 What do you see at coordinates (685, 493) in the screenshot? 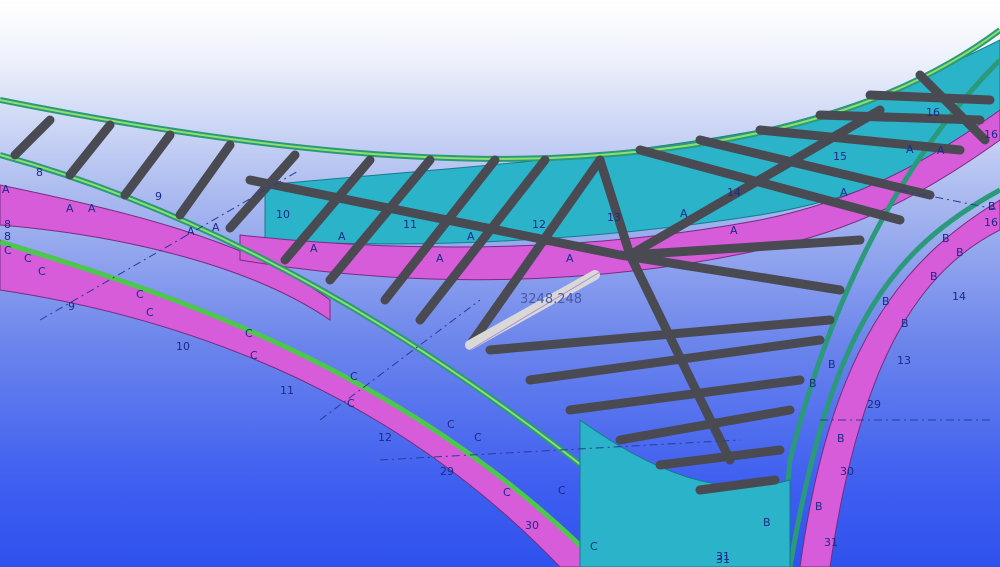
I see `lower-cladding-panel` at bounding box center [685, 493].